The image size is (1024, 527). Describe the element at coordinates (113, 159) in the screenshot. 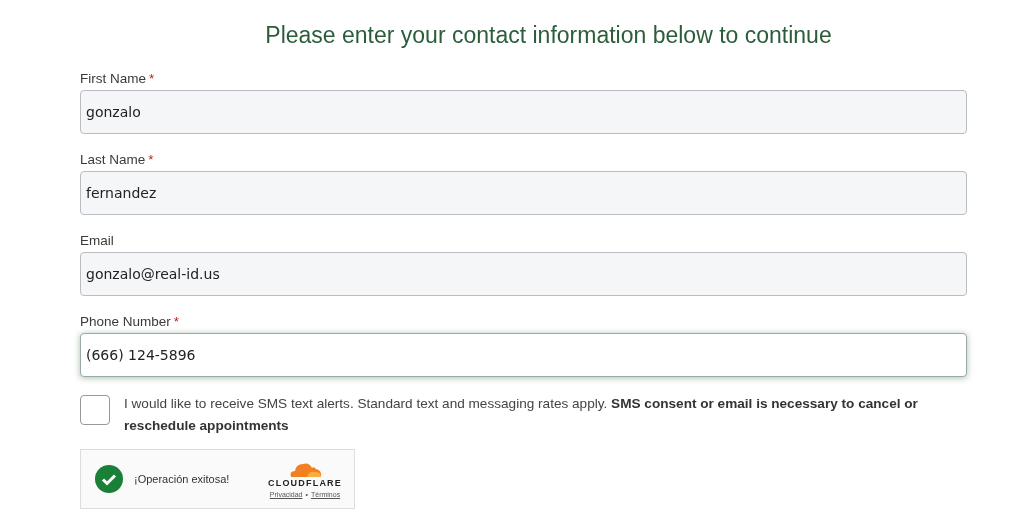

I see `field-label: Last Name` at that location.